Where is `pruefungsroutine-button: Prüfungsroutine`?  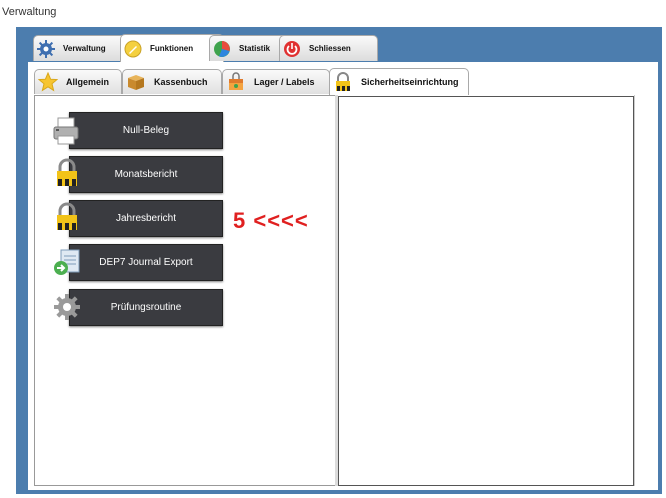
pruefungsroutine-button: Prüfungsroutine is located at coordinates (146, 307).